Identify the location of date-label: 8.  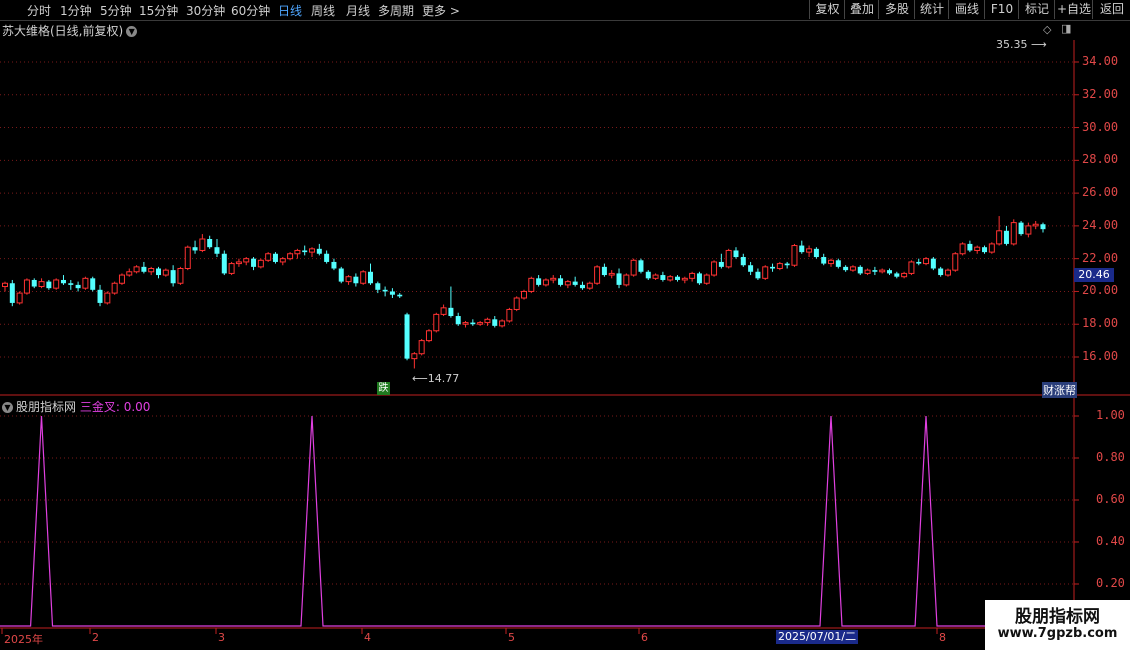
(942, 637).